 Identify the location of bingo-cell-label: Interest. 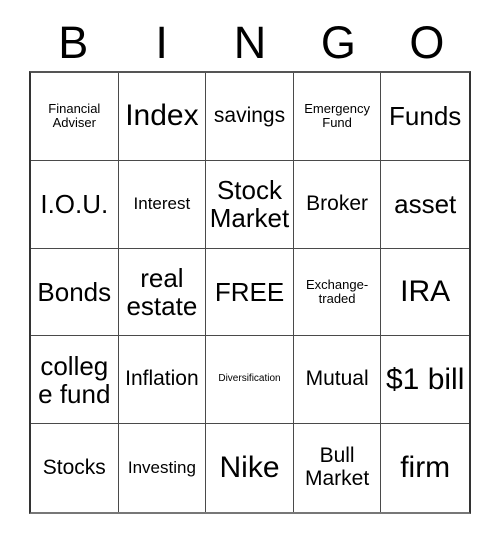
(162, 204).